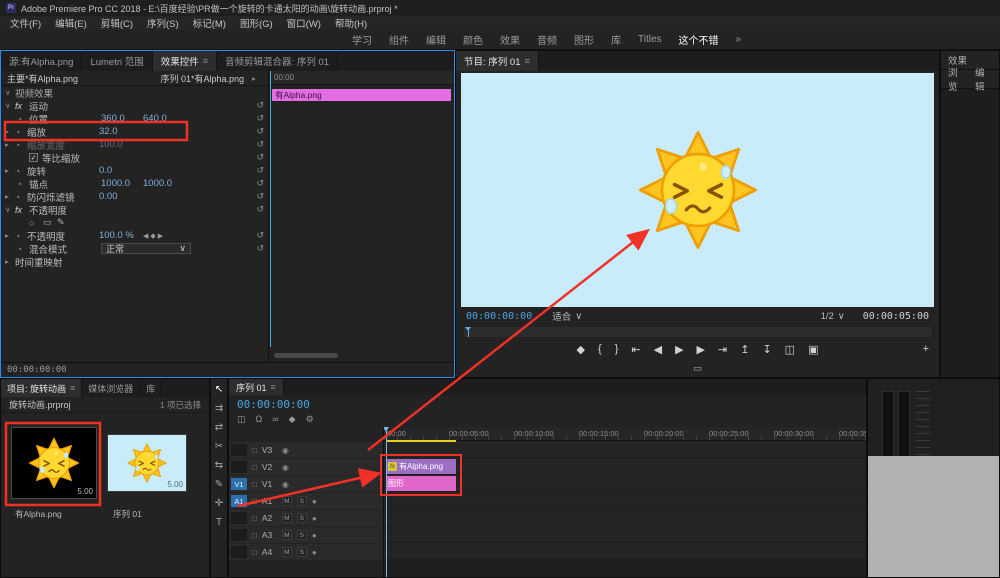 Image resolution: width=1000 pixels, height=578 pixels. What do you see at coordinates (163, 23) in the screenshot?
I see `menu-sequence: 序列(S)` at bounding box center [163, 23].